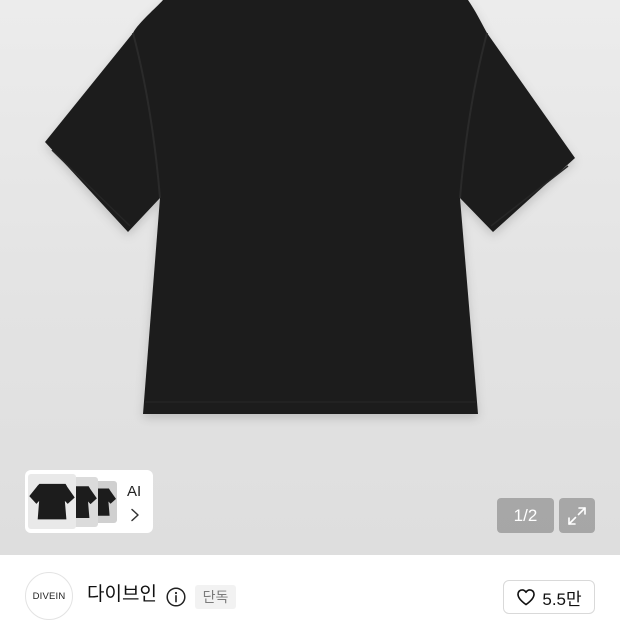 The image size is (620, 620). What do you see at coordinates (135, 515) in the screenshot?
I see `chevron-right-icon` at bounding box center [135, 515].